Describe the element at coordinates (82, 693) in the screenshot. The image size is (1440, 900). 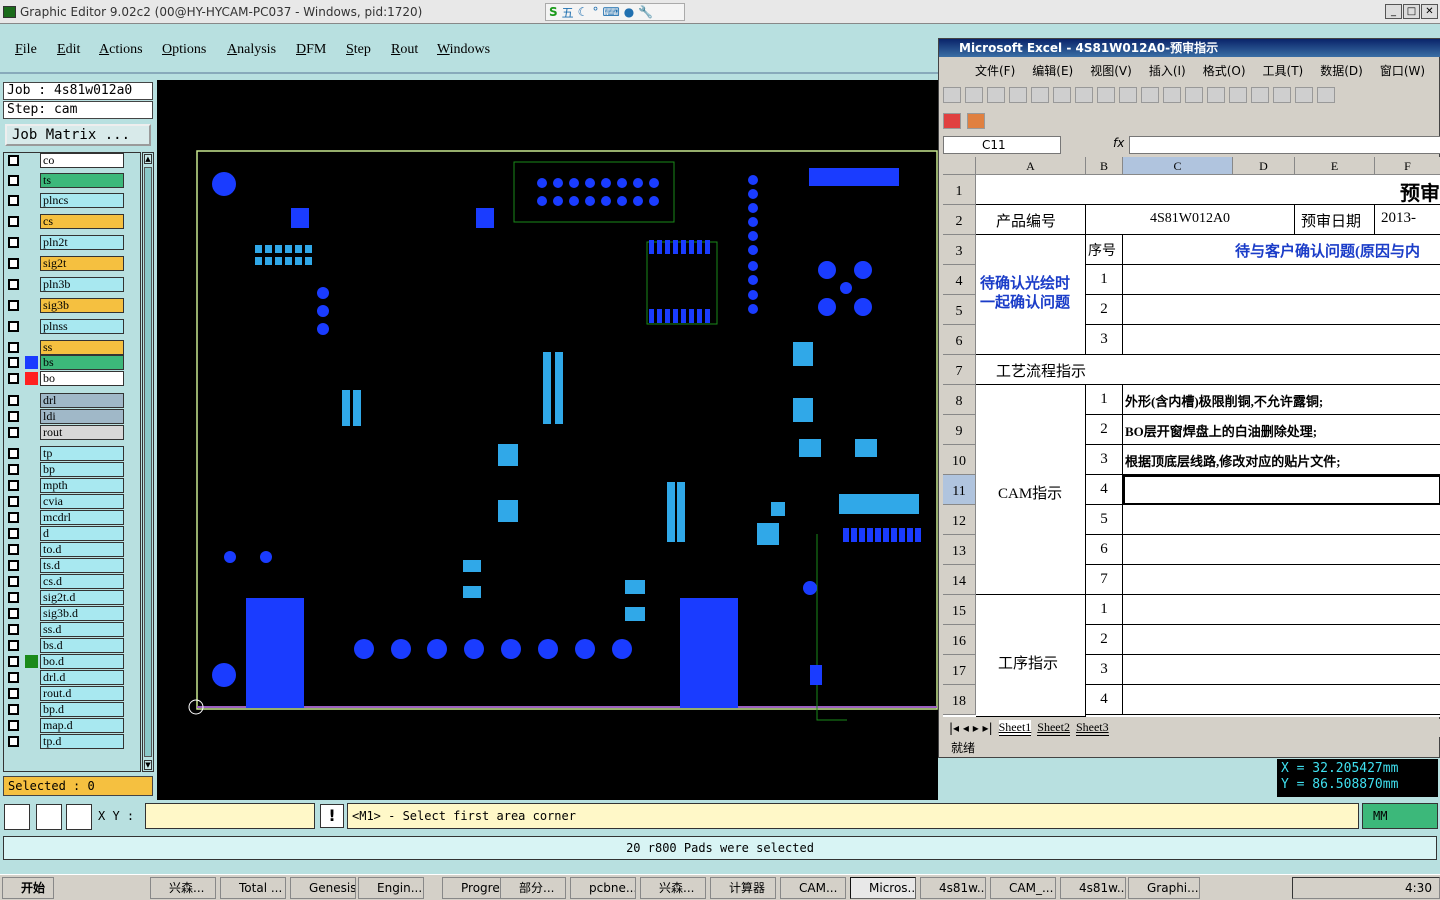
I see `layer-name: rout.d` at that location.